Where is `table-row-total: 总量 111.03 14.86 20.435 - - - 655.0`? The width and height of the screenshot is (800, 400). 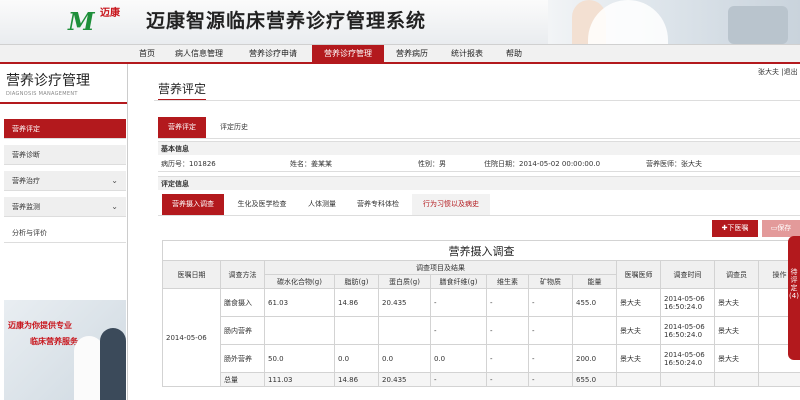
table-row-total: 总量 111.03 14.86 20.435 - - - 655.0 is located at coordinates (481, 379).